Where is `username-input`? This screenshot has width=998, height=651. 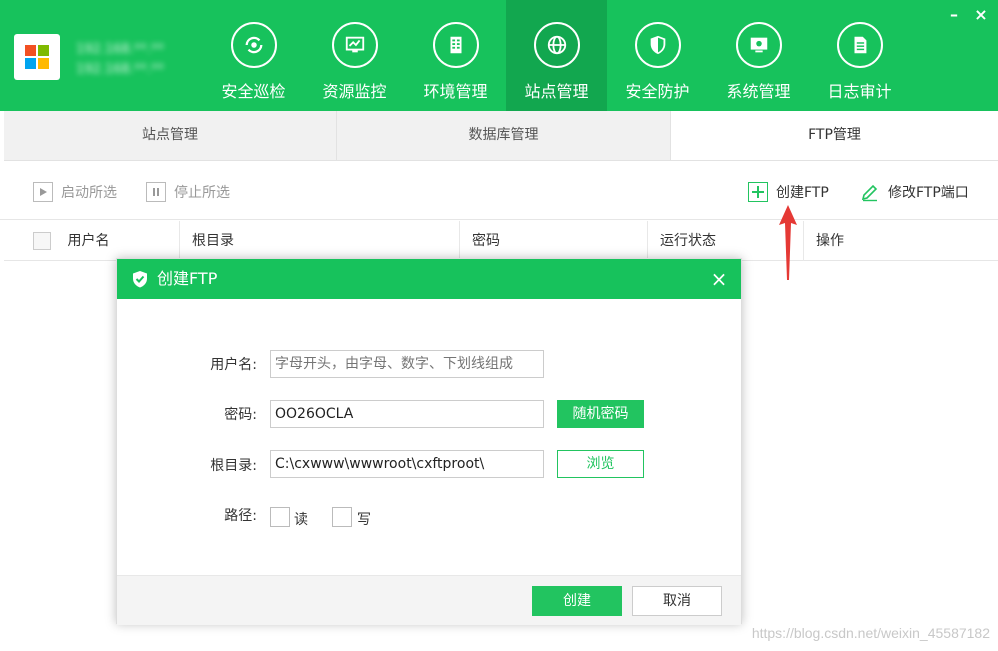 username-input is located at coordinates (407, 364).